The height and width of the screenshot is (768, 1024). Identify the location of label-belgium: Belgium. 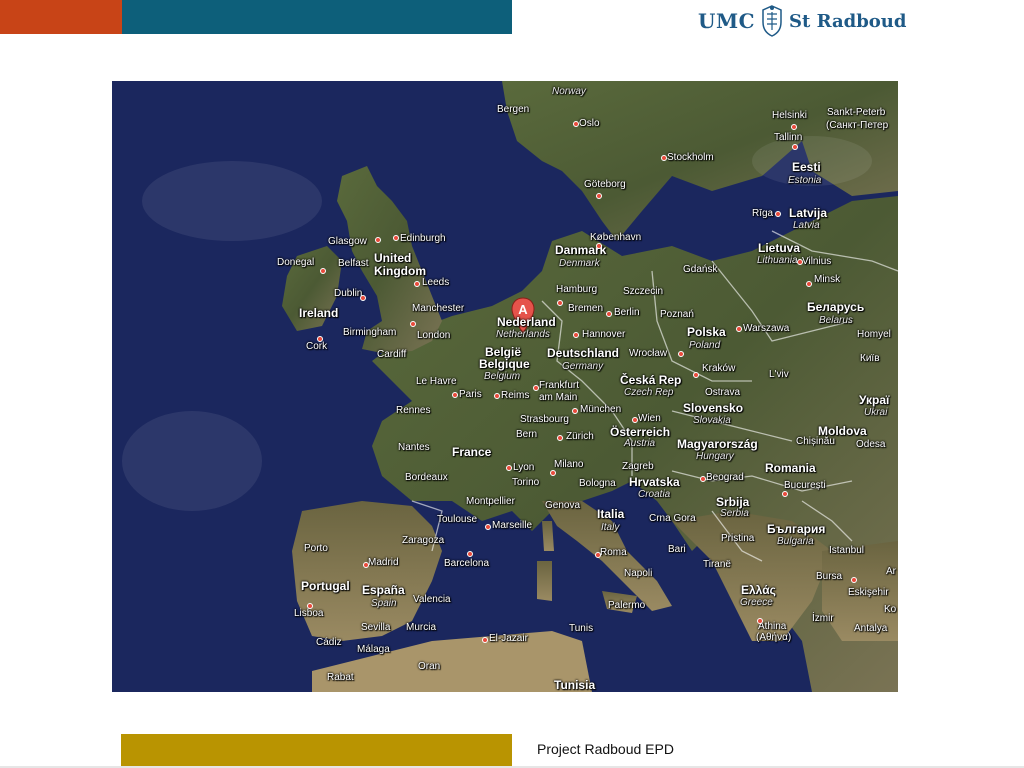
(502, 376).